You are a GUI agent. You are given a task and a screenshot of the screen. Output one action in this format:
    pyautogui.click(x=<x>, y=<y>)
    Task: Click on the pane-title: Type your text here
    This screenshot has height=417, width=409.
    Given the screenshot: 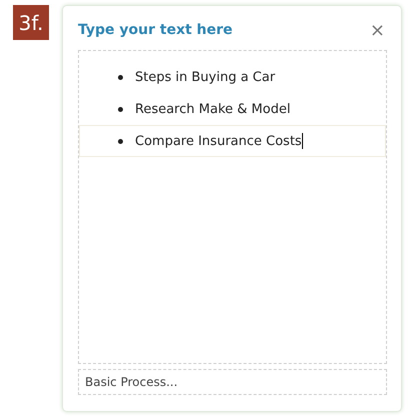 What is the action you would take?
    pyautogui.click(x=155, y=30)
    